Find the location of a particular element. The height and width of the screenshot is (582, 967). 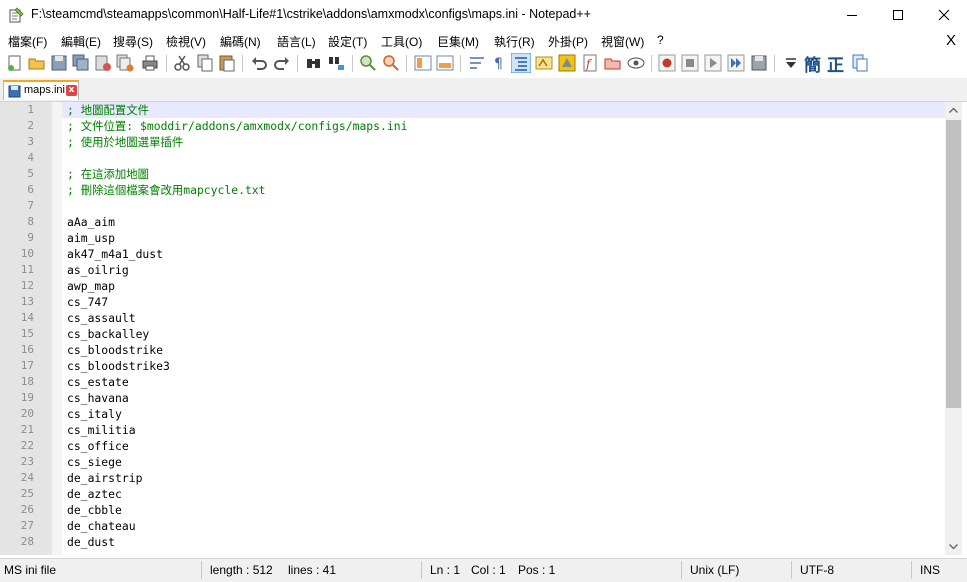

line-content-area: ; 地圖配置文件 is located at coordinates (503, 110).